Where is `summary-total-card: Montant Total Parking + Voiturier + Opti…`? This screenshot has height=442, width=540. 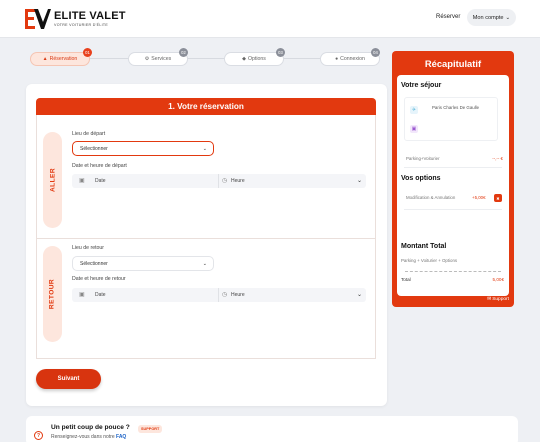
summary-total-card: Montant Total Parking + Voiturier + Opti… is located at coordinates (453, 266).